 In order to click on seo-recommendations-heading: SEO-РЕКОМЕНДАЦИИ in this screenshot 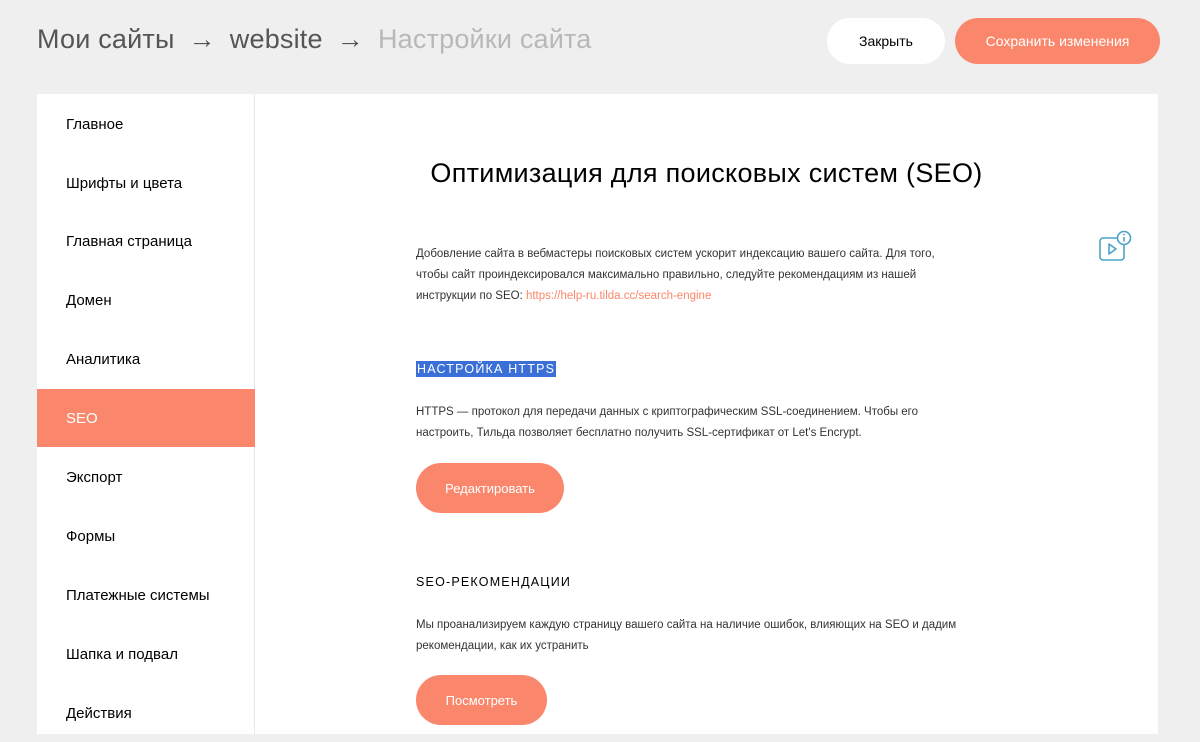, I will do `click(494, 582)`.